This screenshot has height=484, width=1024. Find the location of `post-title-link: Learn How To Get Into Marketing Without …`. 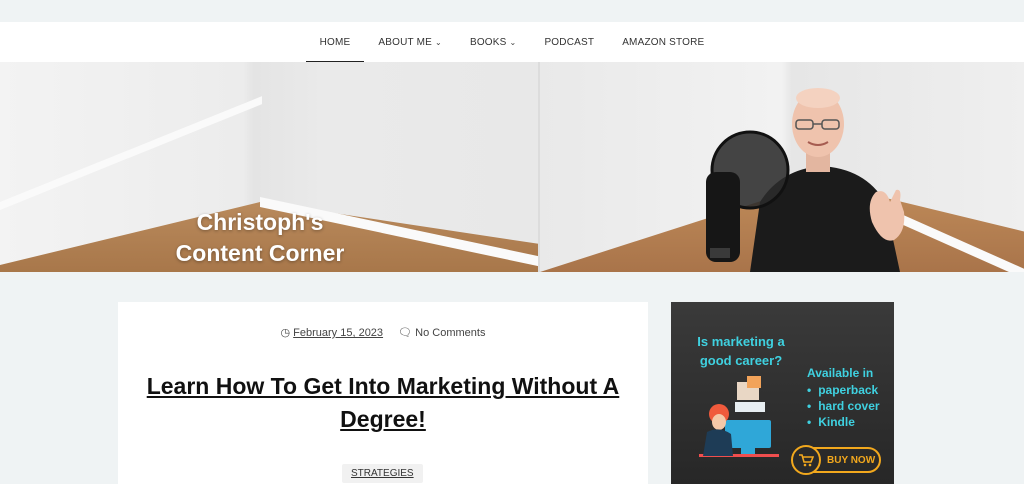

post-title-link: Learn How To Get Into Marketing Without … is located at coordinates (383, 403).